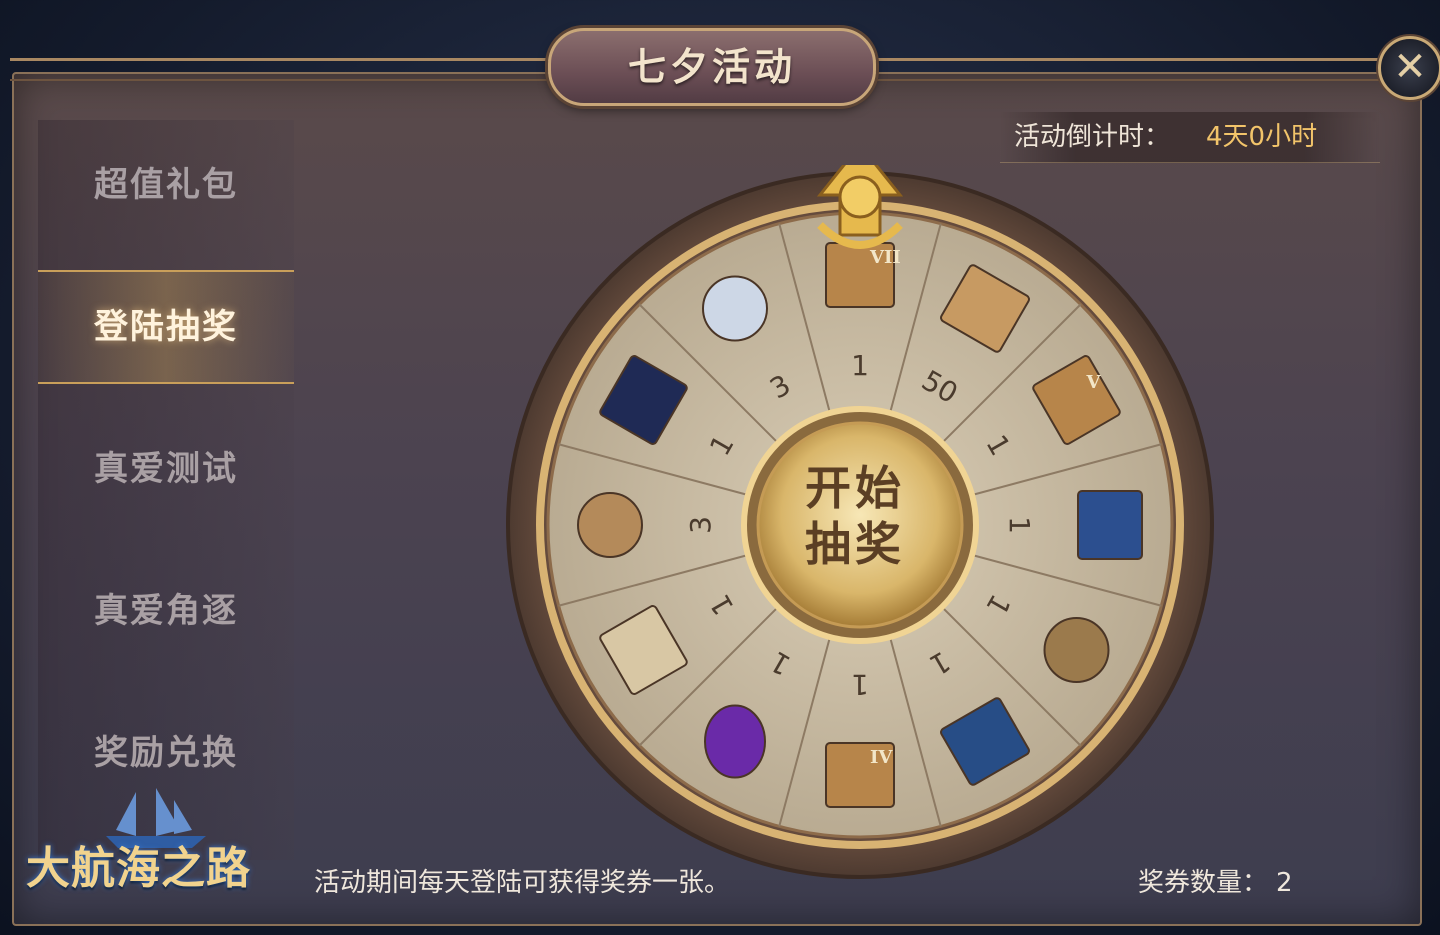  What do you see at coordinates (166, 327) in the screenshot?
I see `sidebar-item-login-lottery: 登陆抽奖` at bounding box center [166, 327].